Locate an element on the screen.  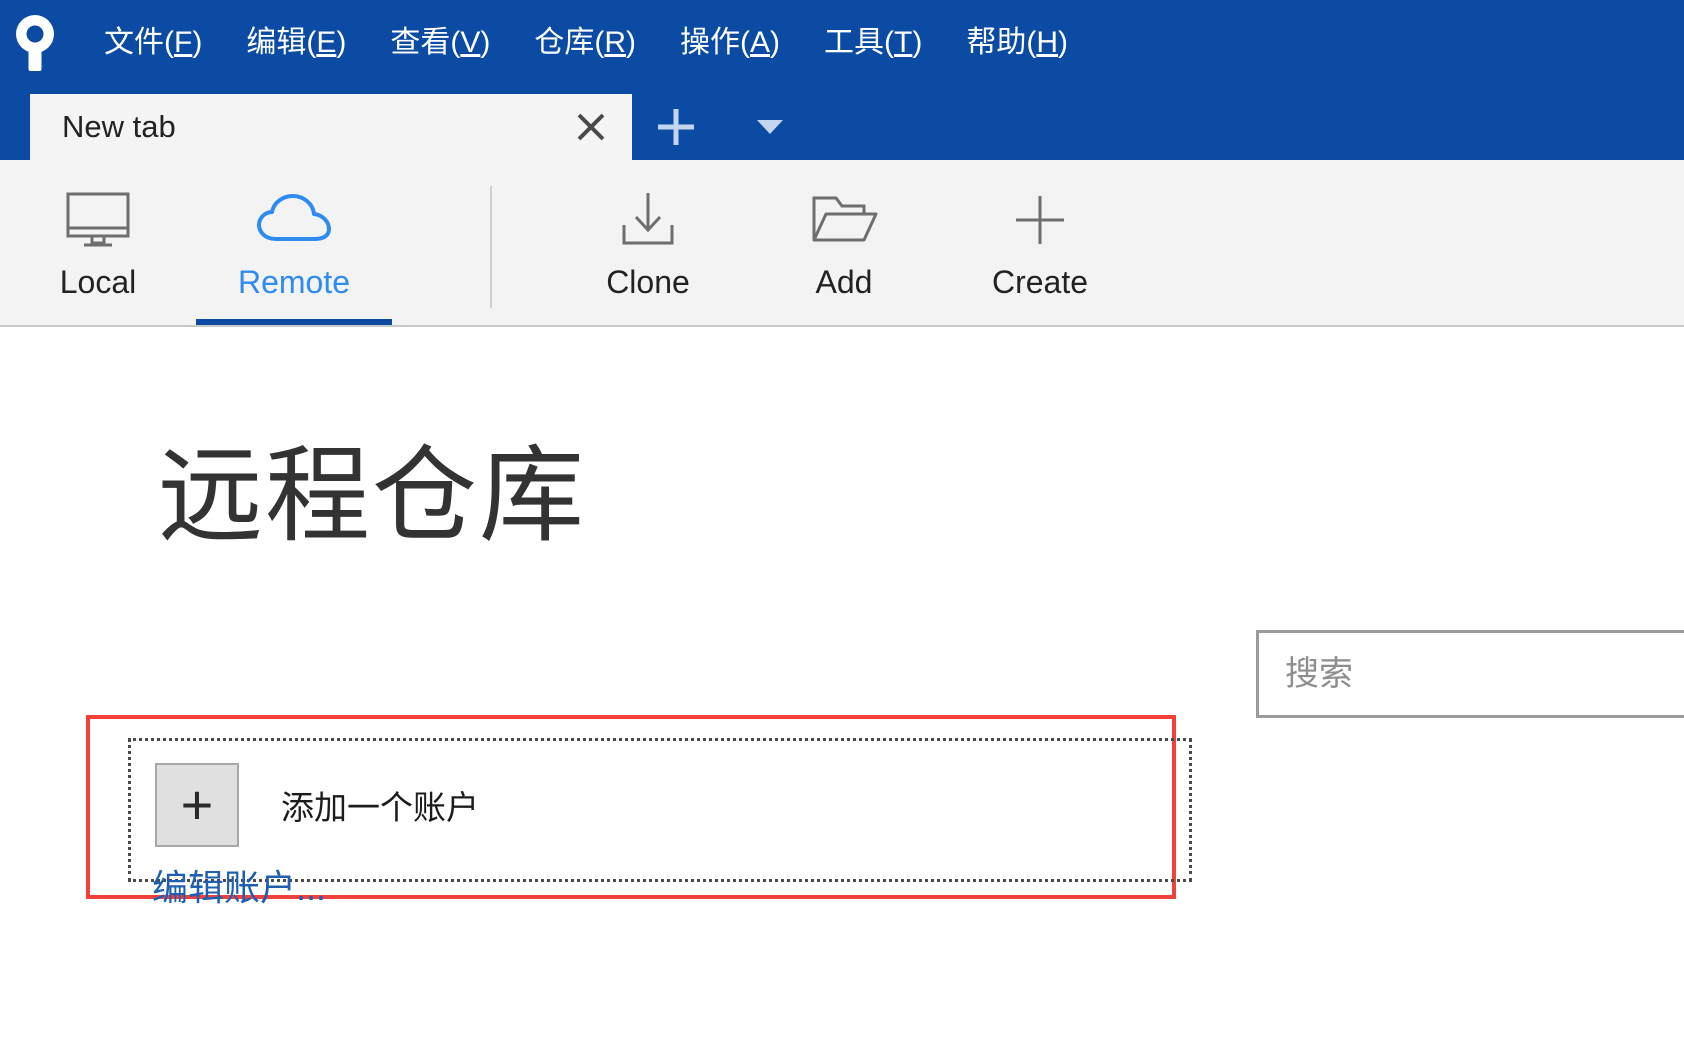
toolbar-label-clone: Clone is located at coordinates (648, 282).